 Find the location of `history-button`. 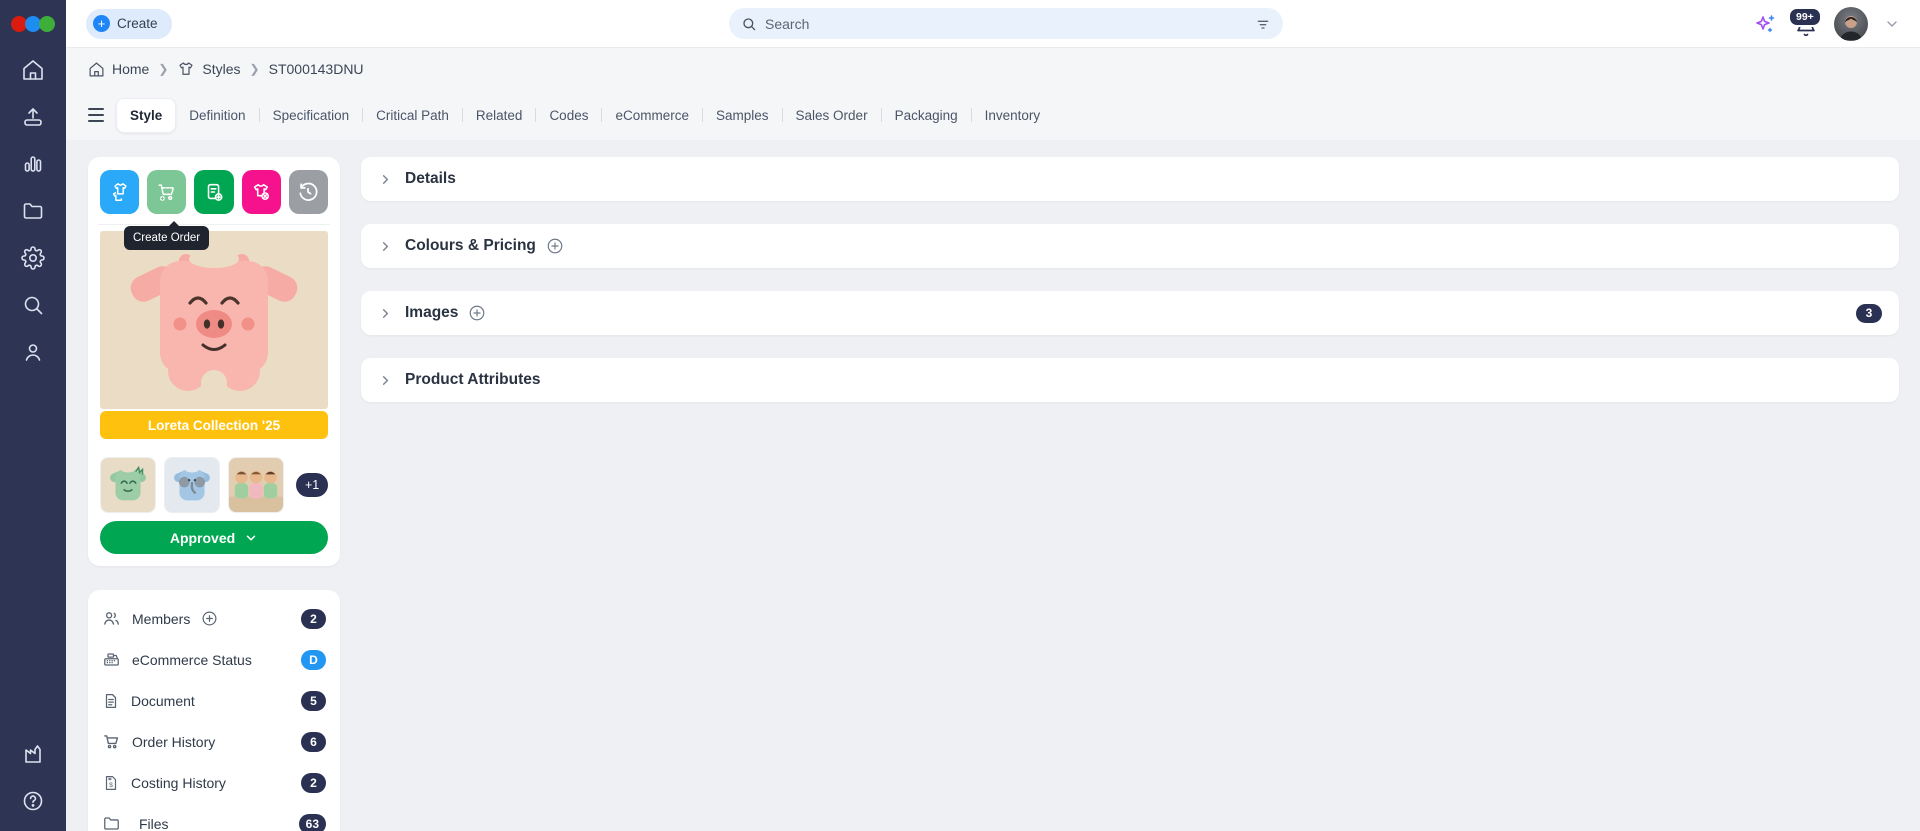

history-button is located at coordinates (308, 192).